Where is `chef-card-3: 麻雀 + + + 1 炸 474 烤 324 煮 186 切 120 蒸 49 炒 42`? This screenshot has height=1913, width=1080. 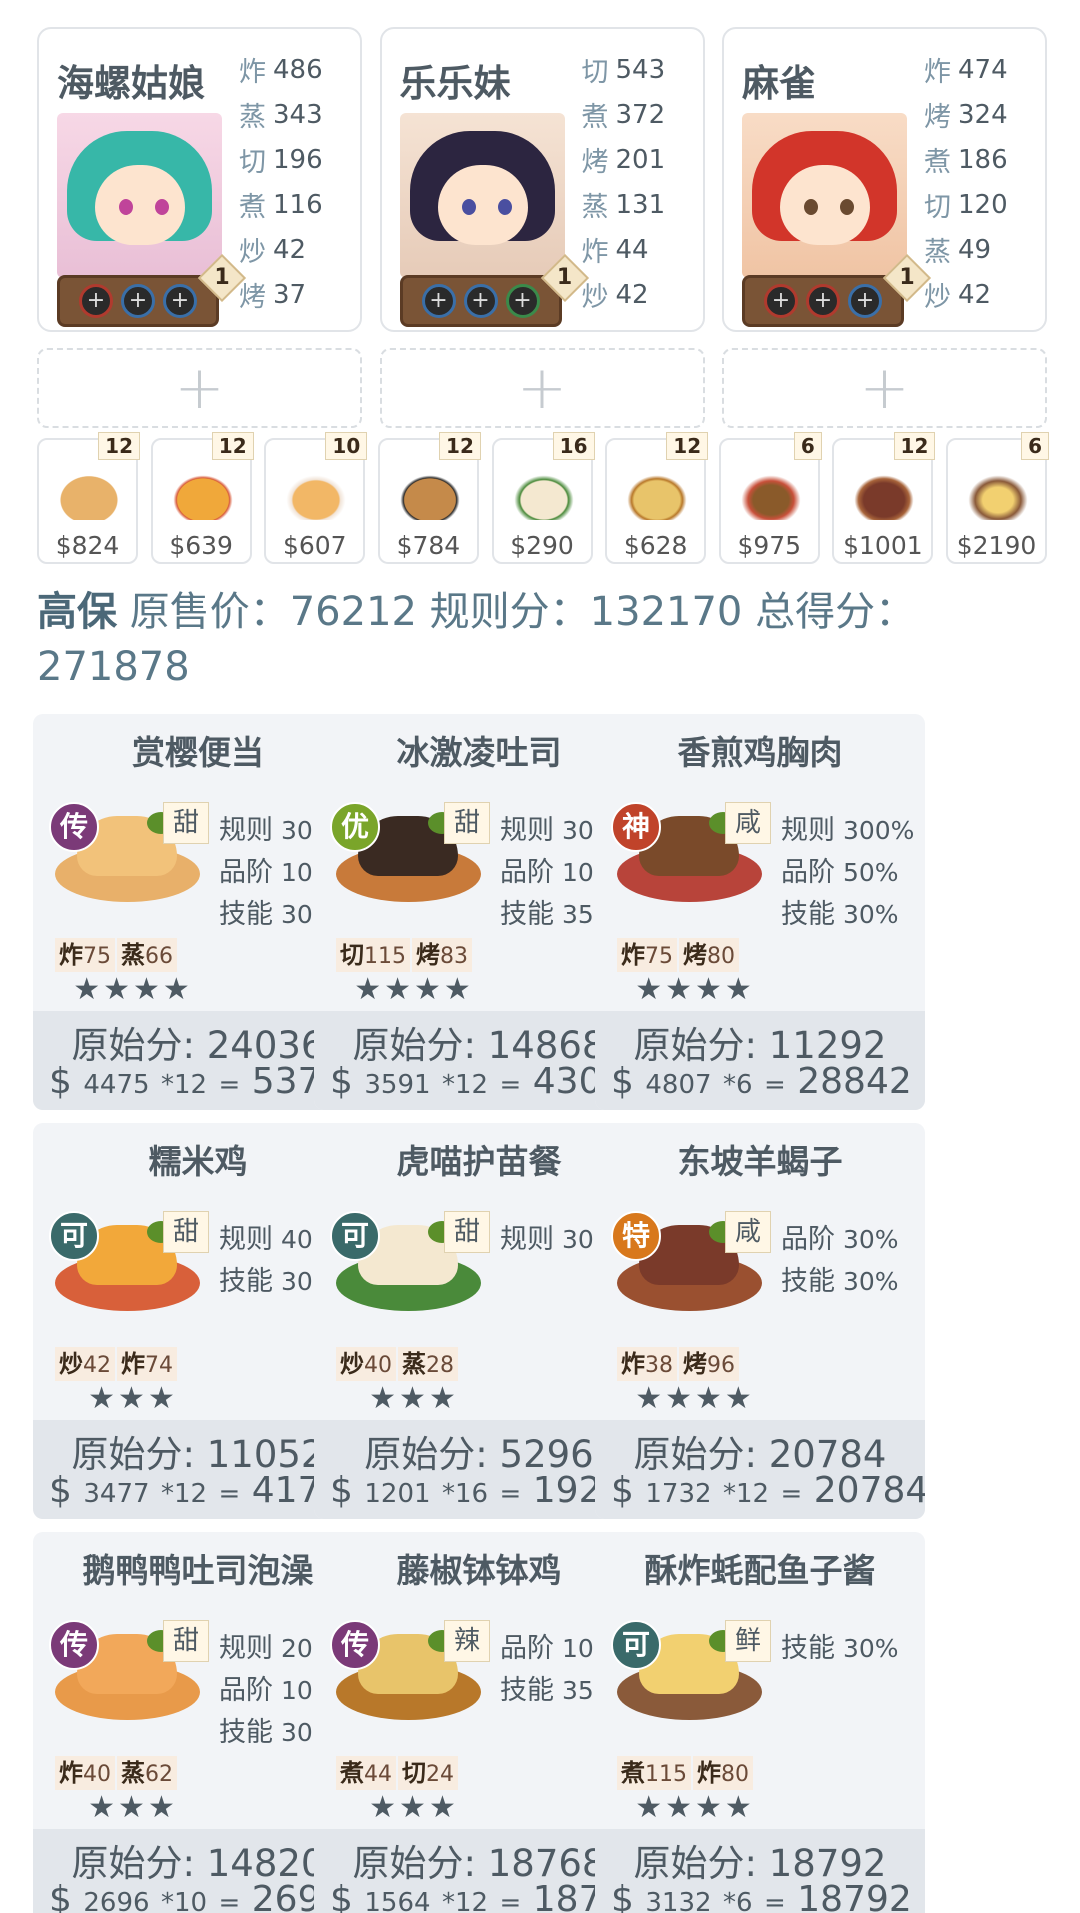 chef-card-3: 麻雀 + + + 1 炸 474 烤 324 煮 186 切 120 蒸 49 炒 42 is located at coordinates (884, 179).